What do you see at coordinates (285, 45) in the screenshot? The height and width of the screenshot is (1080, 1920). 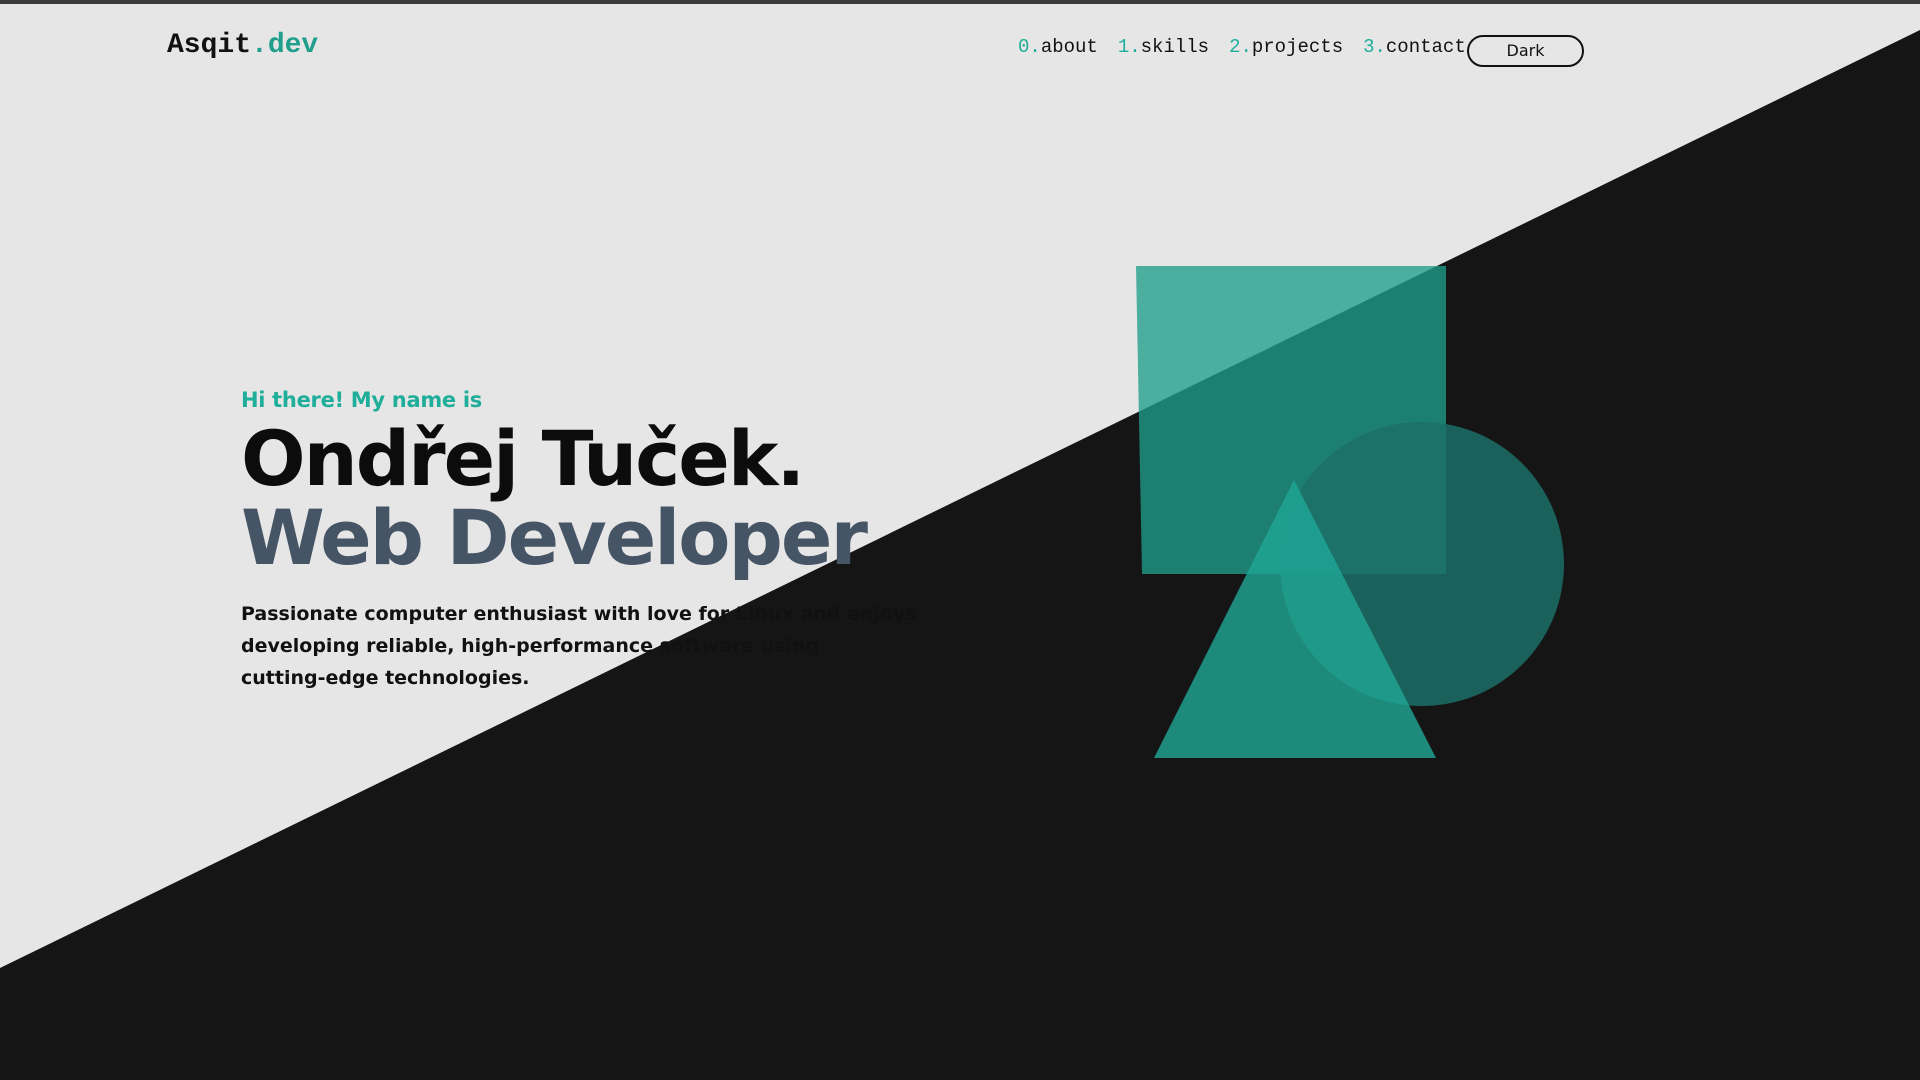 I see `logo-accent-text: .dev` at bounding box center [285, 45].